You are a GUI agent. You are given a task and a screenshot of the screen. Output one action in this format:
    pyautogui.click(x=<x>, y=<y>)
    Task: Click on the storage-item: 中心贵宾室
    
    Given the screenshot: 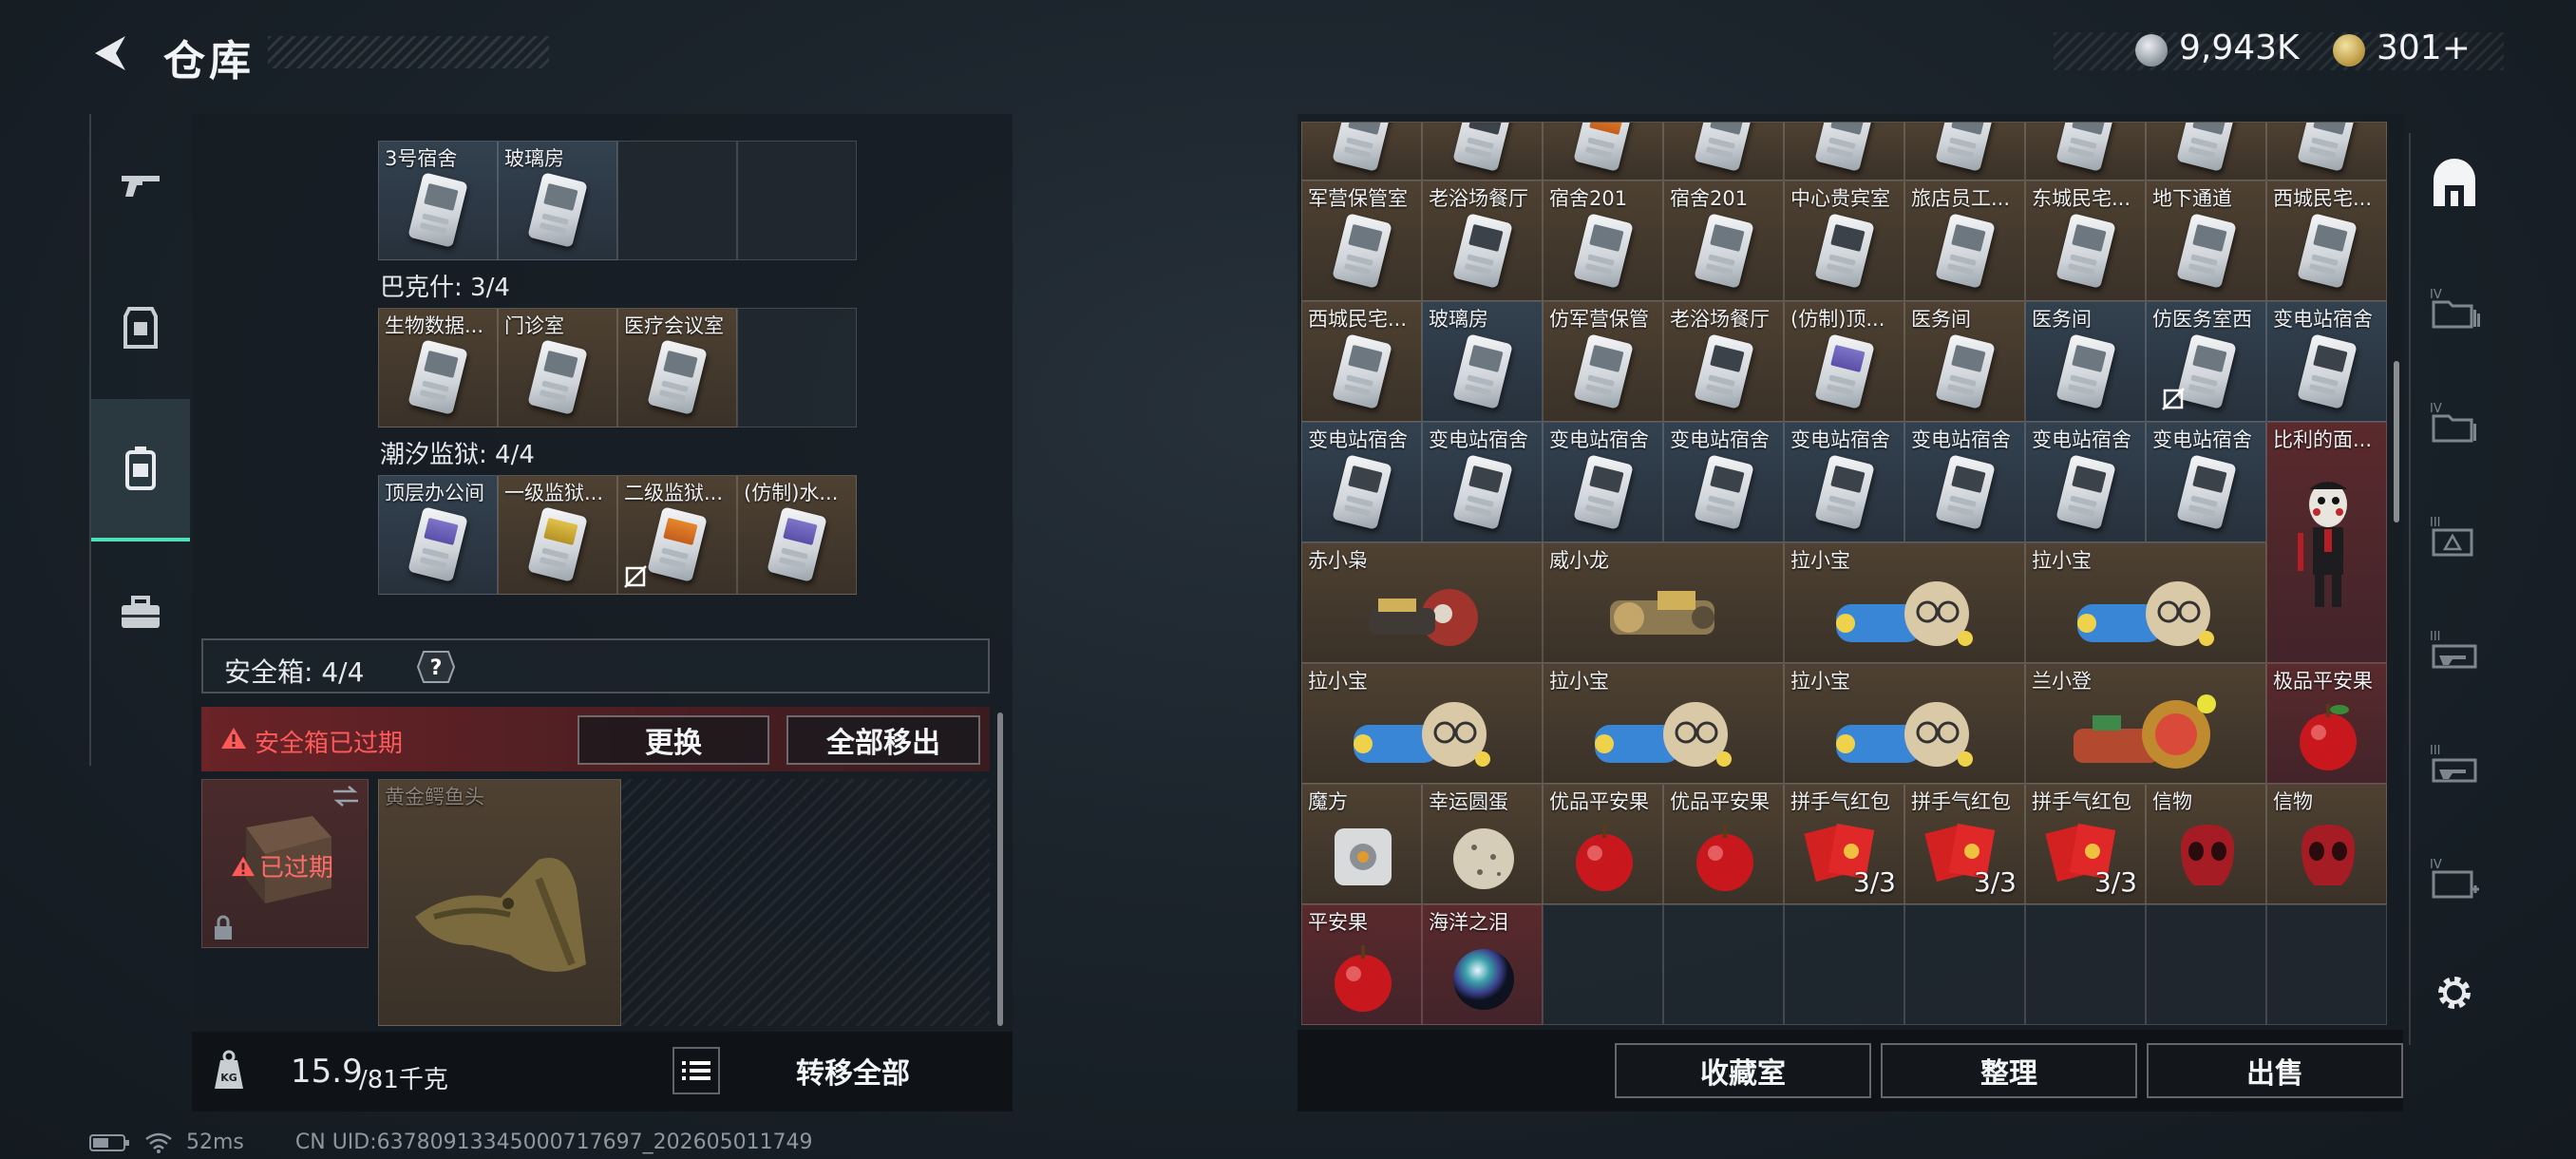 What is the action you would take?
    pyautogui.click(x=1844, y=240)
    